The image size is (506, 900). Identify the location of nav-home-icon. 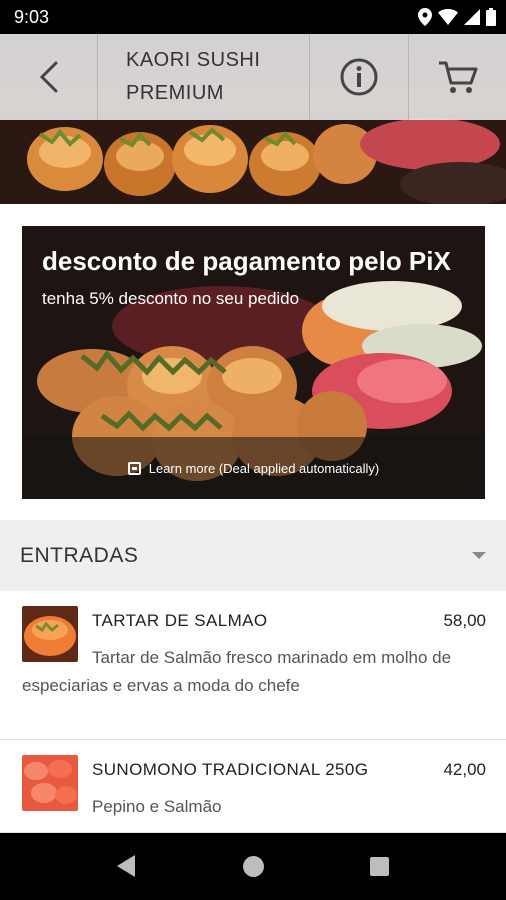
(253, 866).